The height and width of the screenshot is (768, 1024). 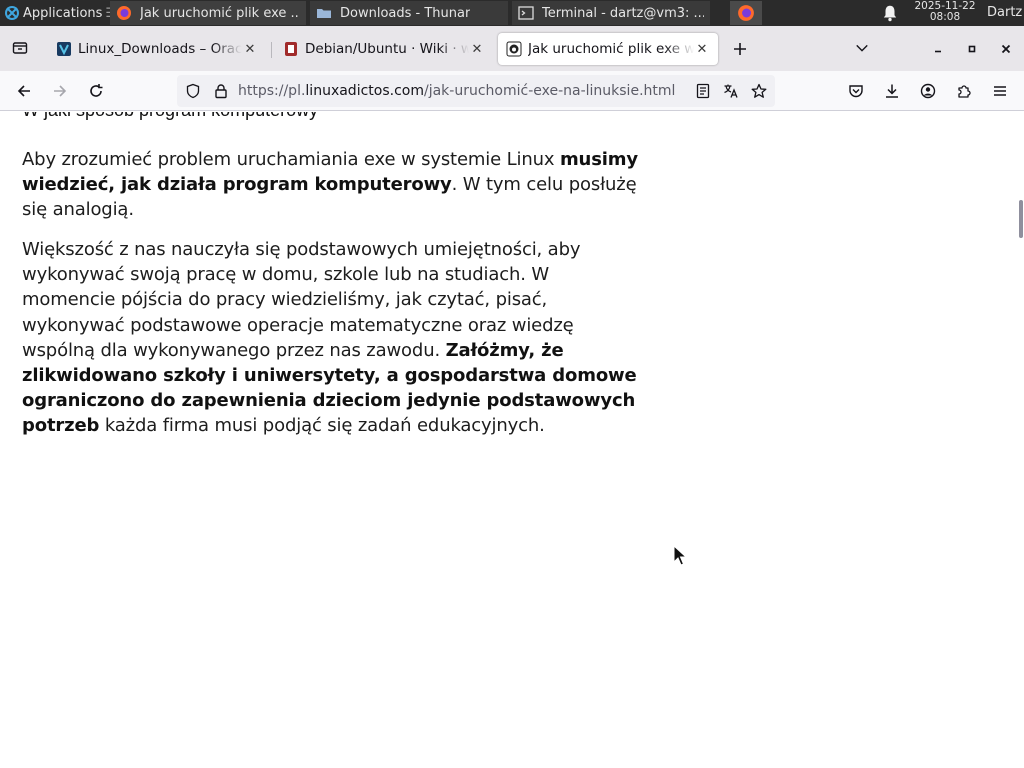 I want to click on reload-button, so click(x=96, y=91).